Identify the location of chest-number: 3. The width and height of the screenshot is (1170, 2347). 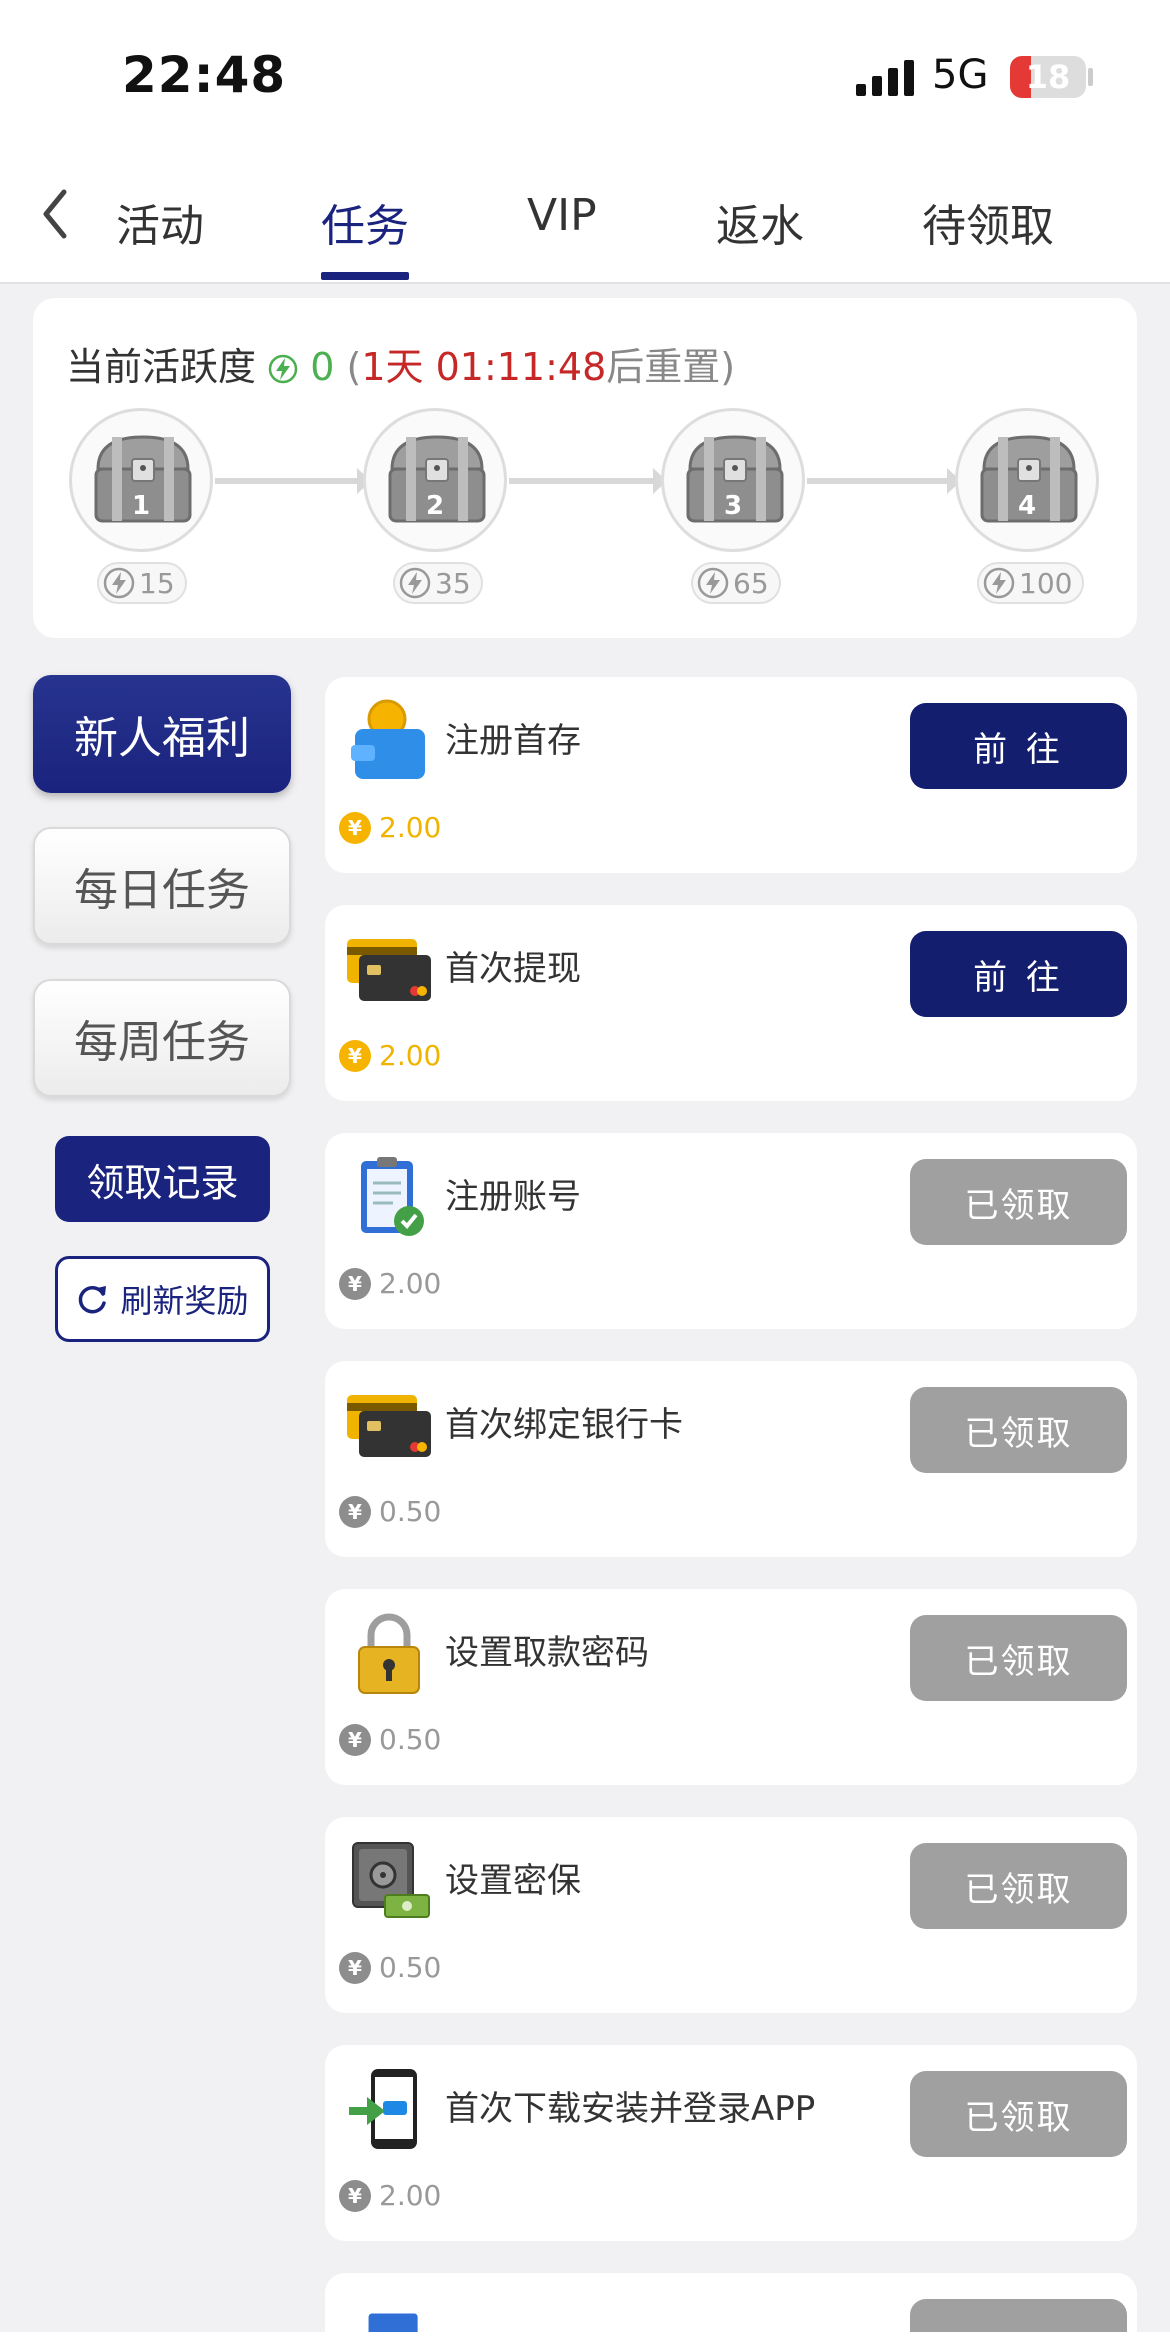
(733, 506).